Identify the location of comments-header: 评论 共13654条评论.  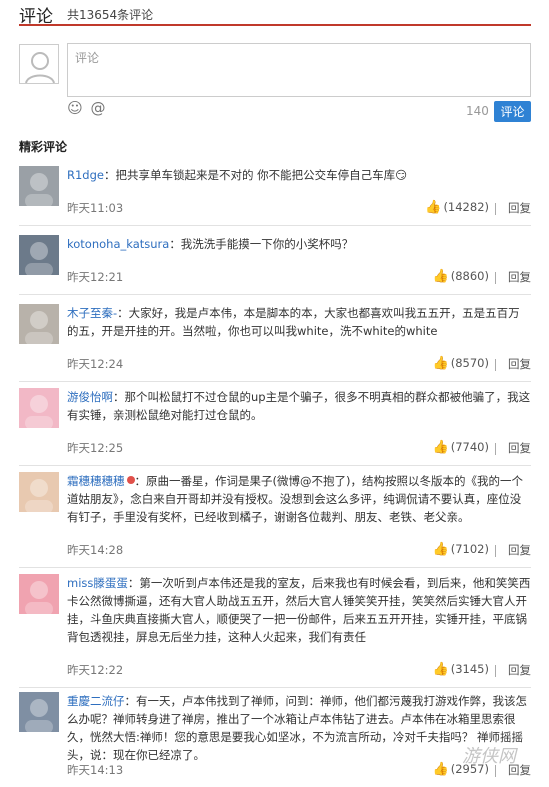
(275, 13).